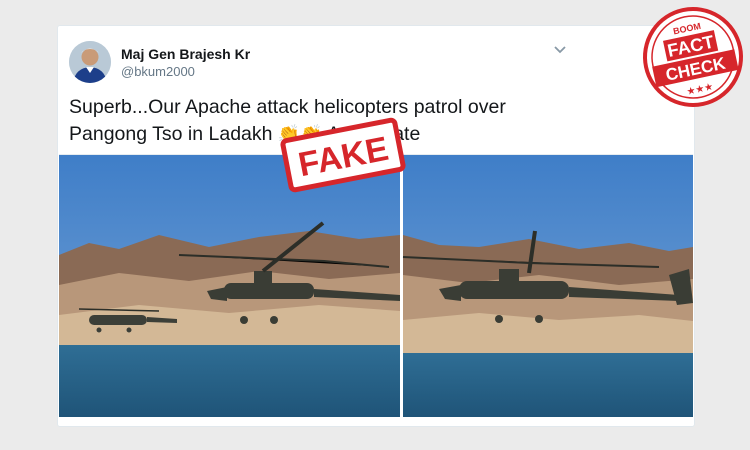 Image resolution: width=750 pixels, height=450 pixels. What do you see at coordinates (693, 57) in the screenshot?
I see `boom-fact-check-badge: BOOM FACT CHECK ★★★` at bounding box center [693, 57].